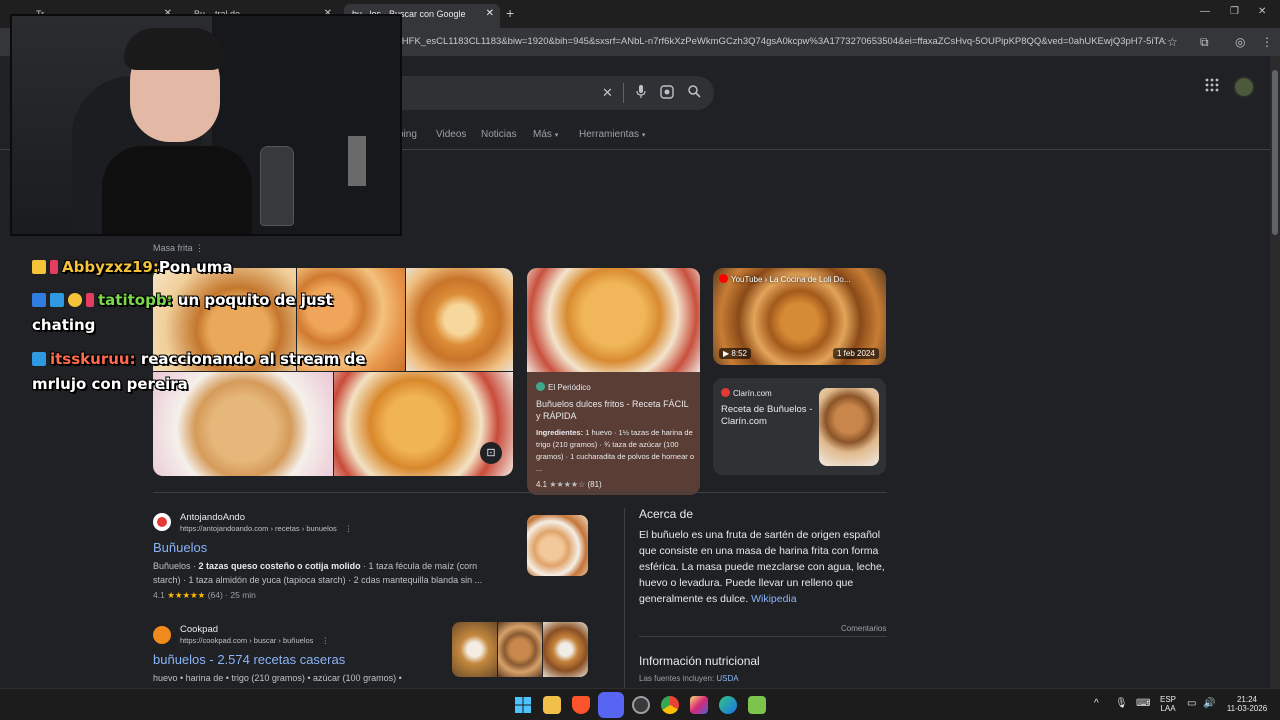 Image resolution: width=1280 pixels, height=720 pixels. What do you see at coordinates (1267, 42) in the screenshot?
I see `menu-icon: ⋮` at bounding box center [1267, 42].